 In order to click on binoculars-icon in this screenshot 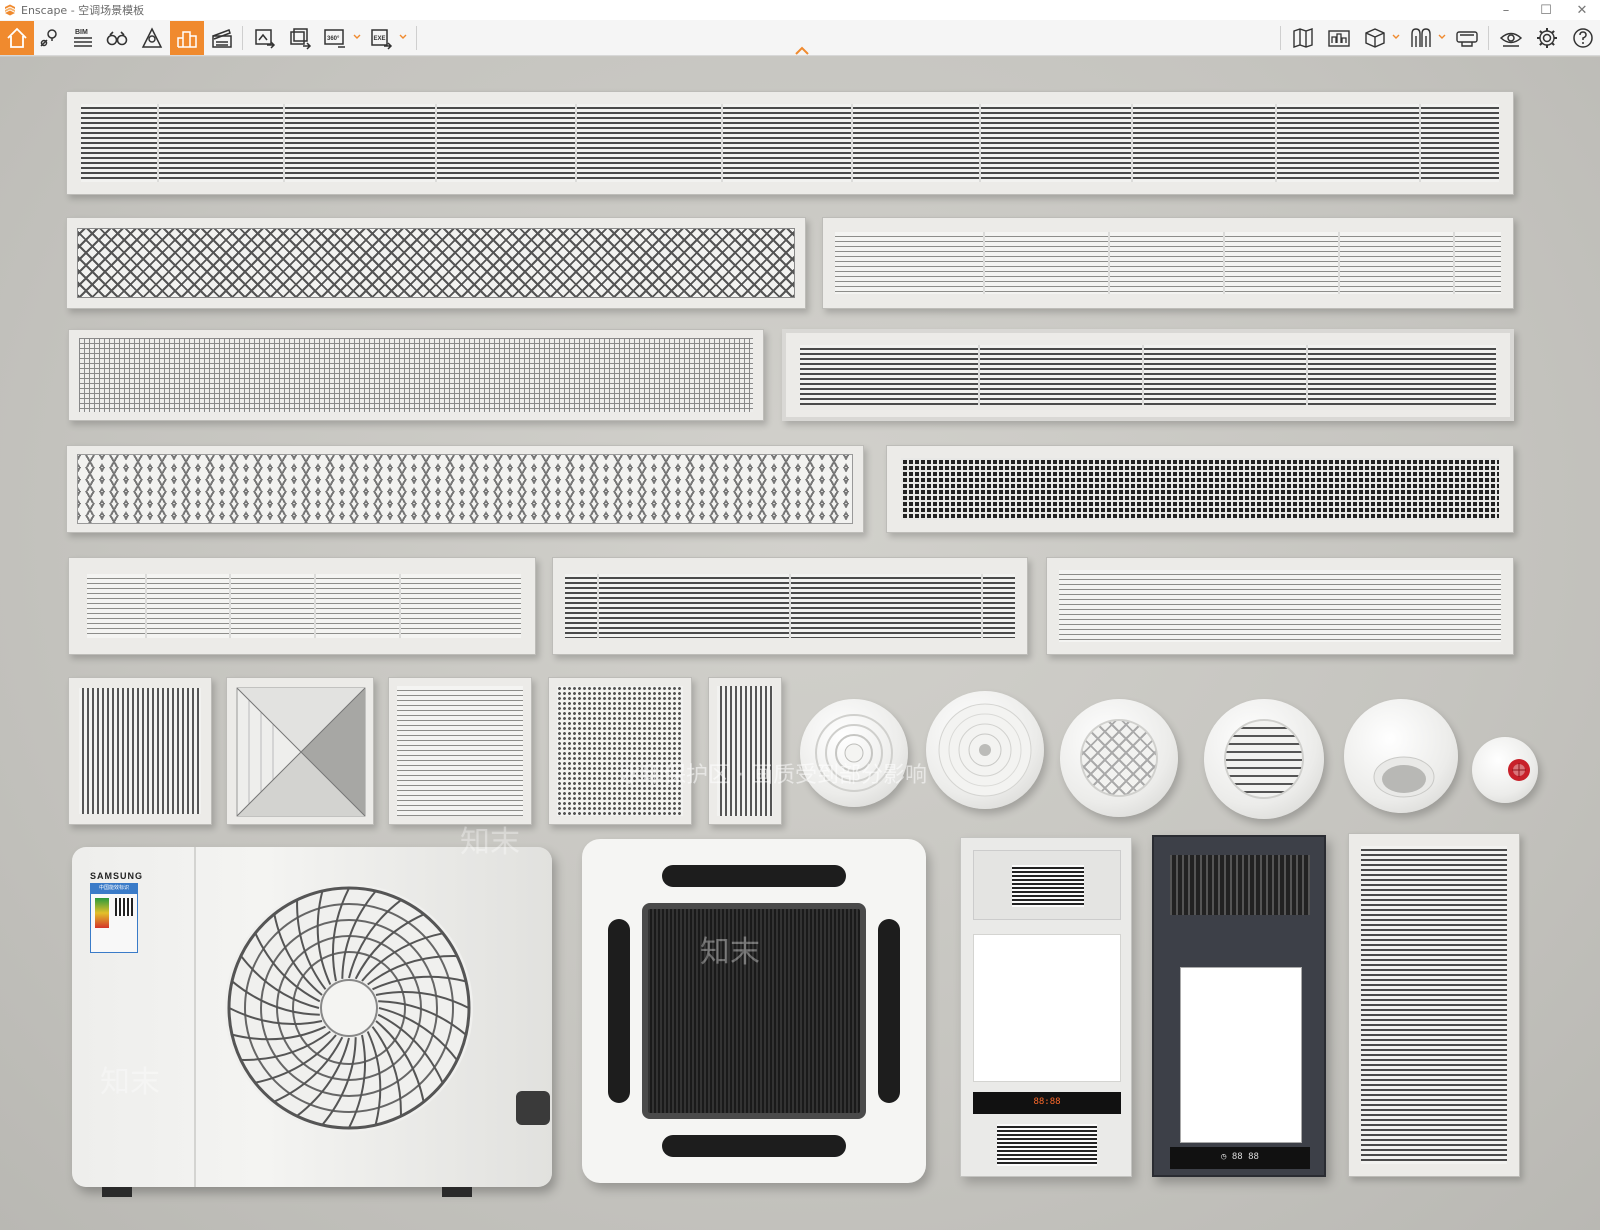, I will do `click(117, 38)`.